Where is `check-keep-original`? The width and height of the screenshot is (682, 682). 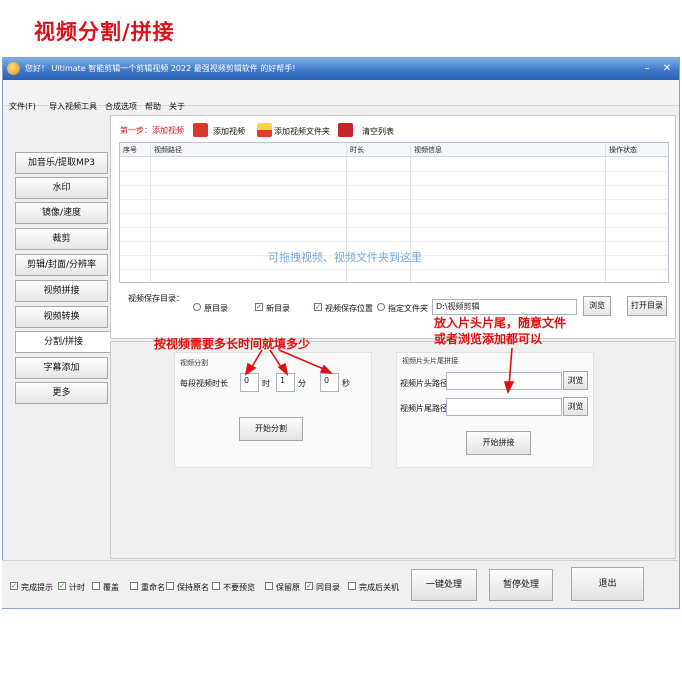 check-keep-original is located at coordinates (269, 586).